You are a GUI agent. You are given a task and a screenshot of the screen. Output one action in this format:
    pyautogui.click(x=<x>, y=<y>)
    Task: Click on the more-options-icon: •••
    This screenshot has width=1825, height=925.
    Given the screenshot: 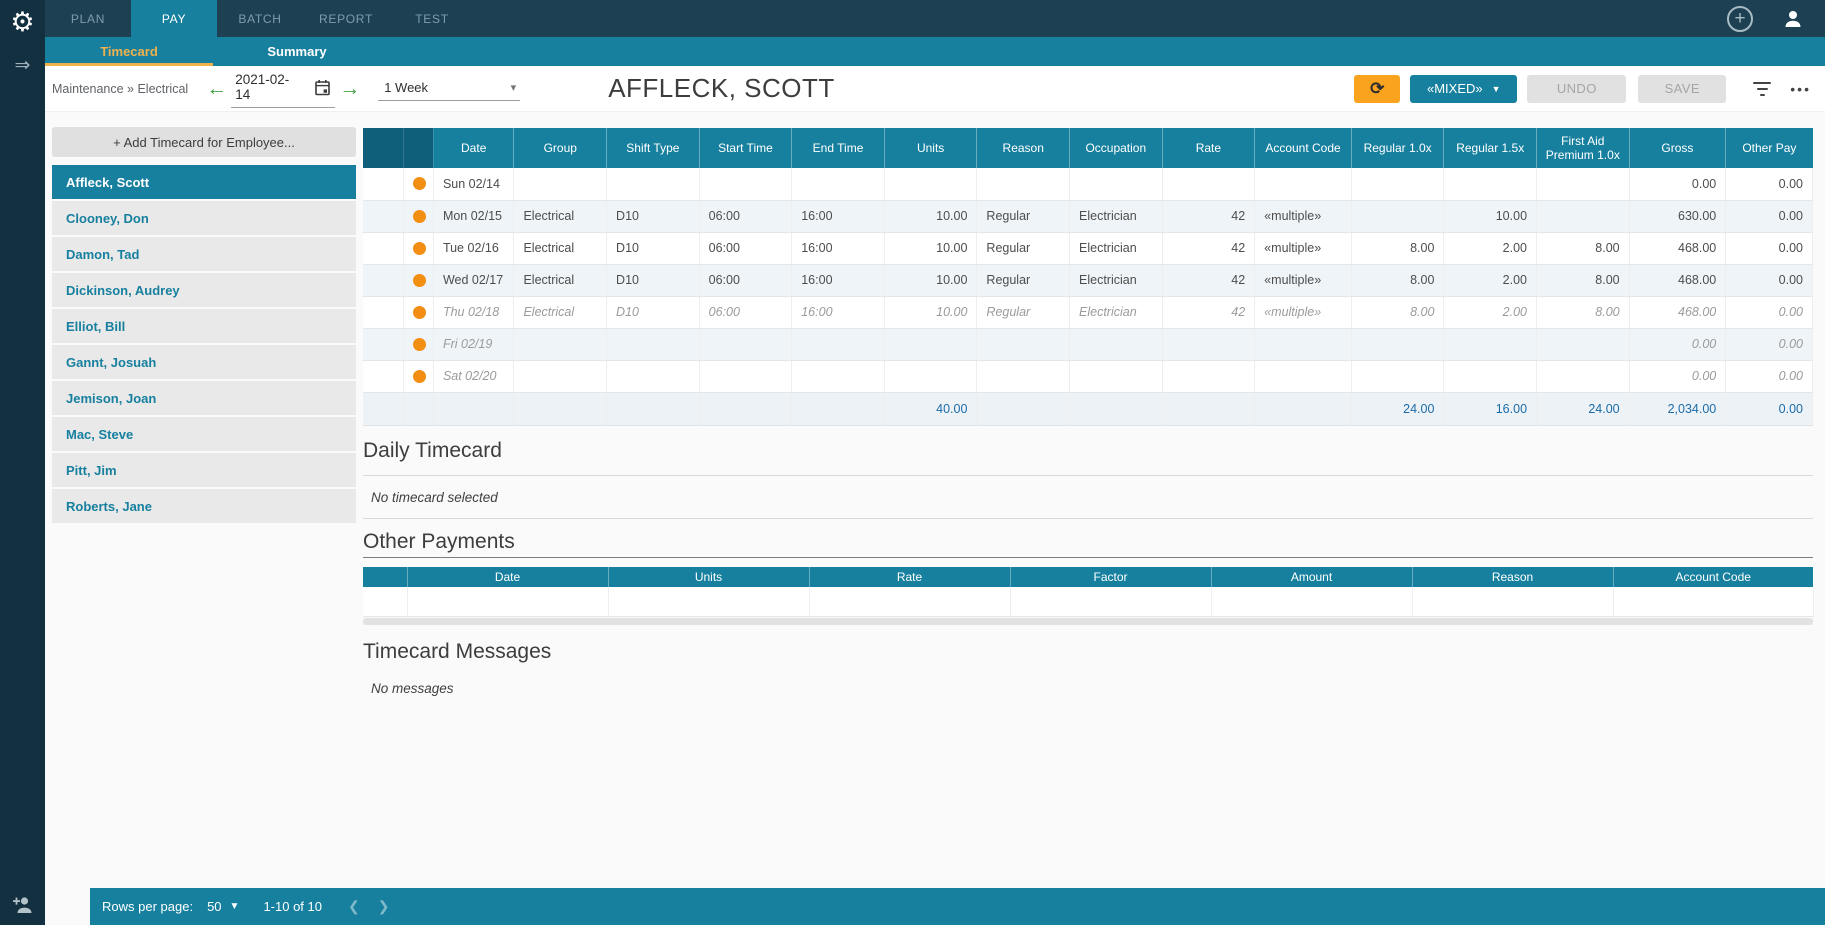 What is the action you would take?
    pyautogui.click(x=1800, y=89)
    